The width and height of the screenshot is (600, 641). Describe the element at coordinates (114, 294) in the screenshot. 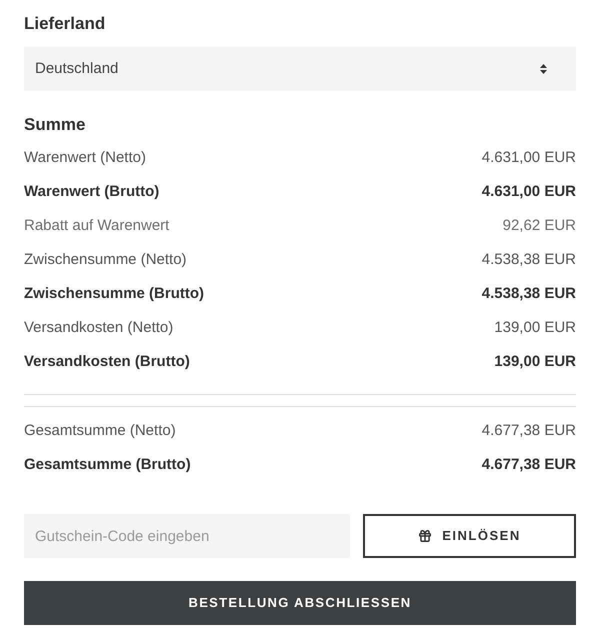

I see `summary-label: Zwischensumme (Brutto)` at that location.